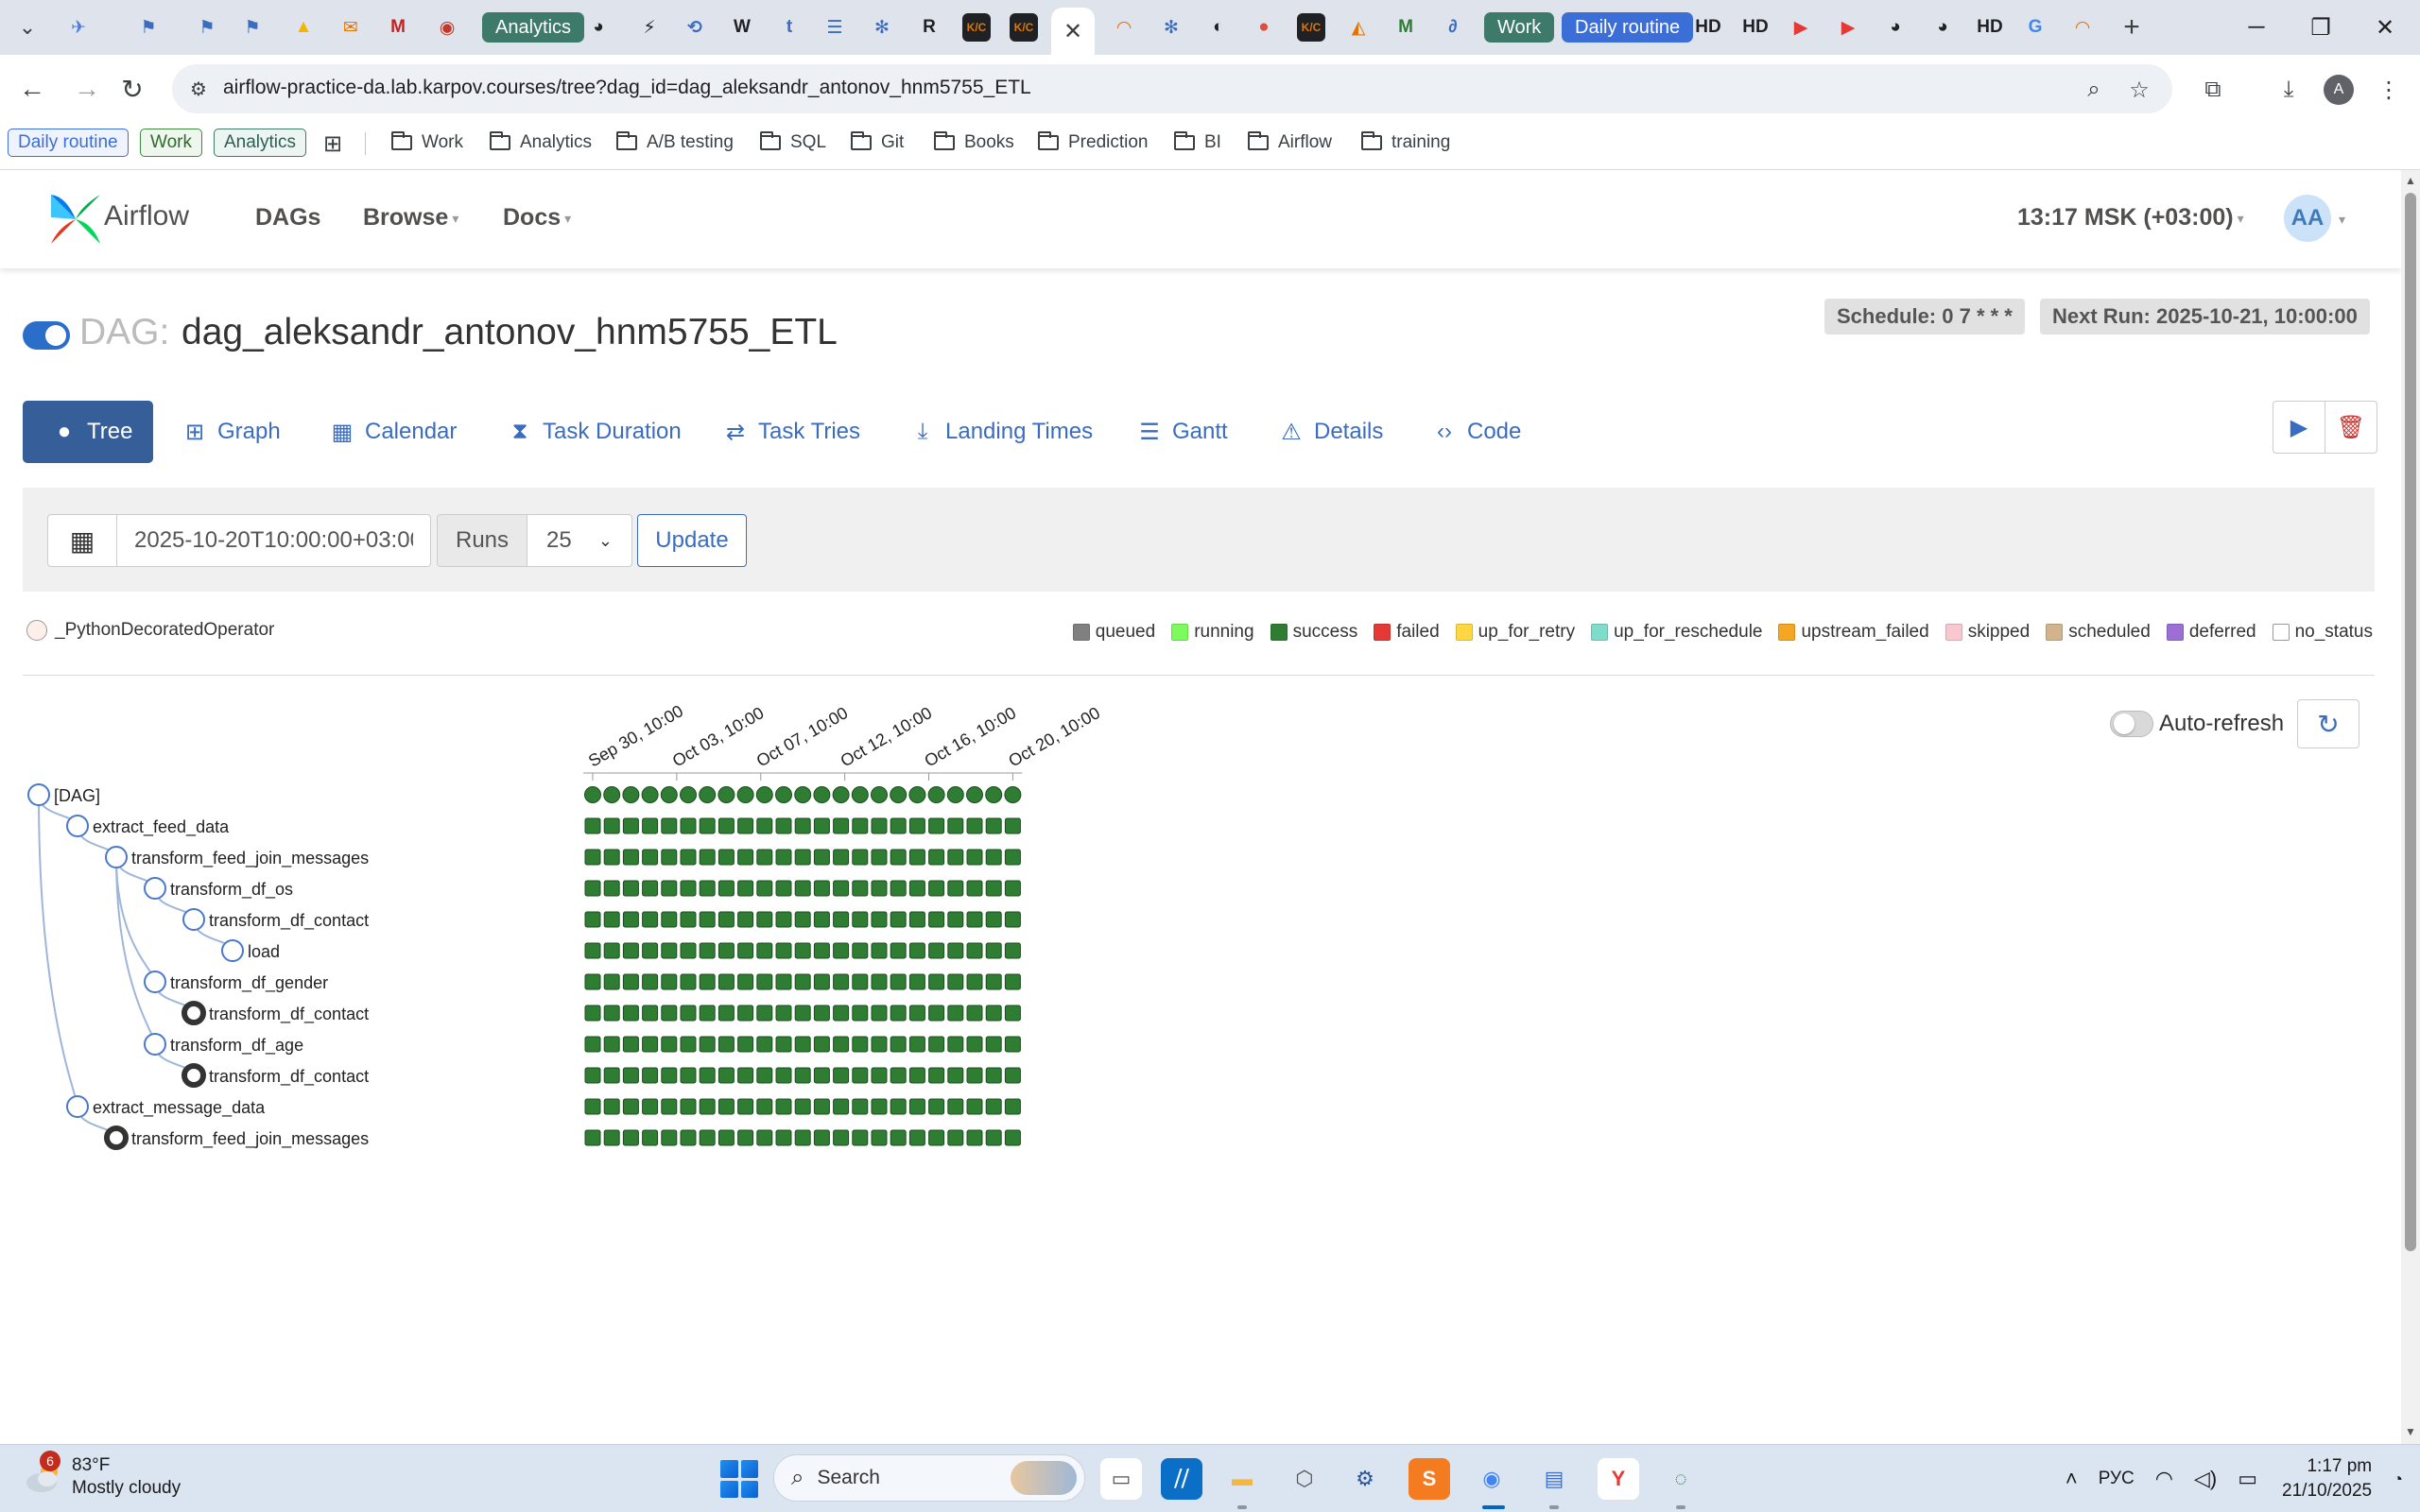 This screenshot has height=1512, width=2420. What do you see at coordinates (1853, 632) in the screenshot?
I see `legend-item-upstream-failed: upstream_failed` at bounding box center [1853, 632].